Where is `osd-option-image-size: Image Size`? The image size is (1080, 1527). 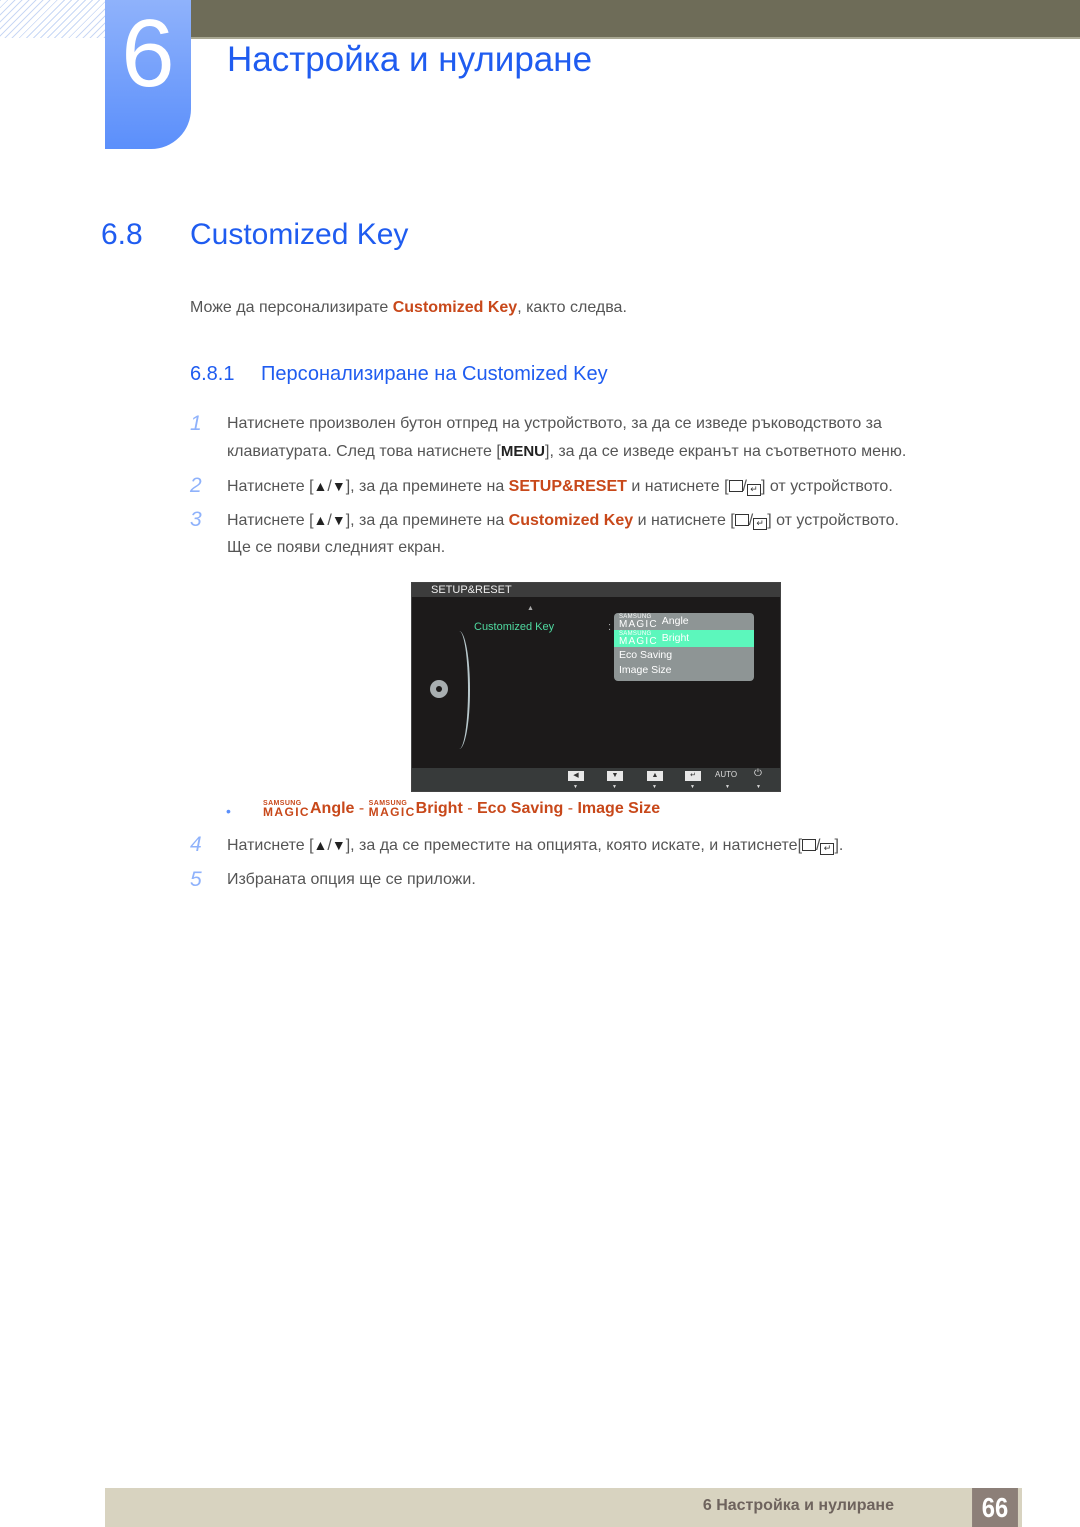 osd-option-image-size: Image Size is located at coordinates (684, 671).